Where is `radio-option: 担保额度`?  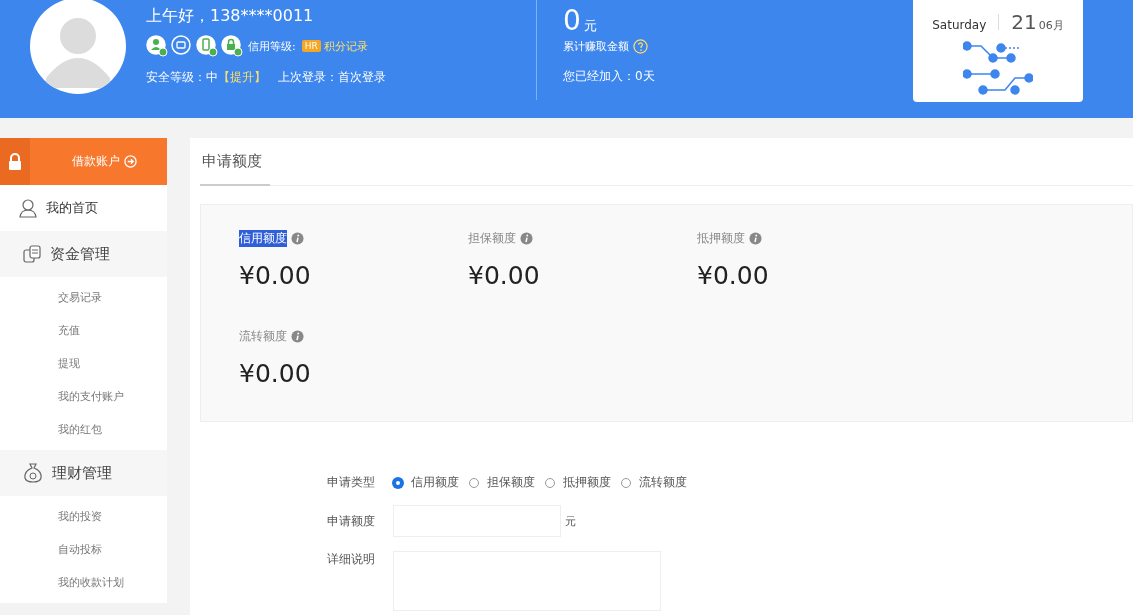 radio-option: 担保额度 is located at coordinates (502, 482).